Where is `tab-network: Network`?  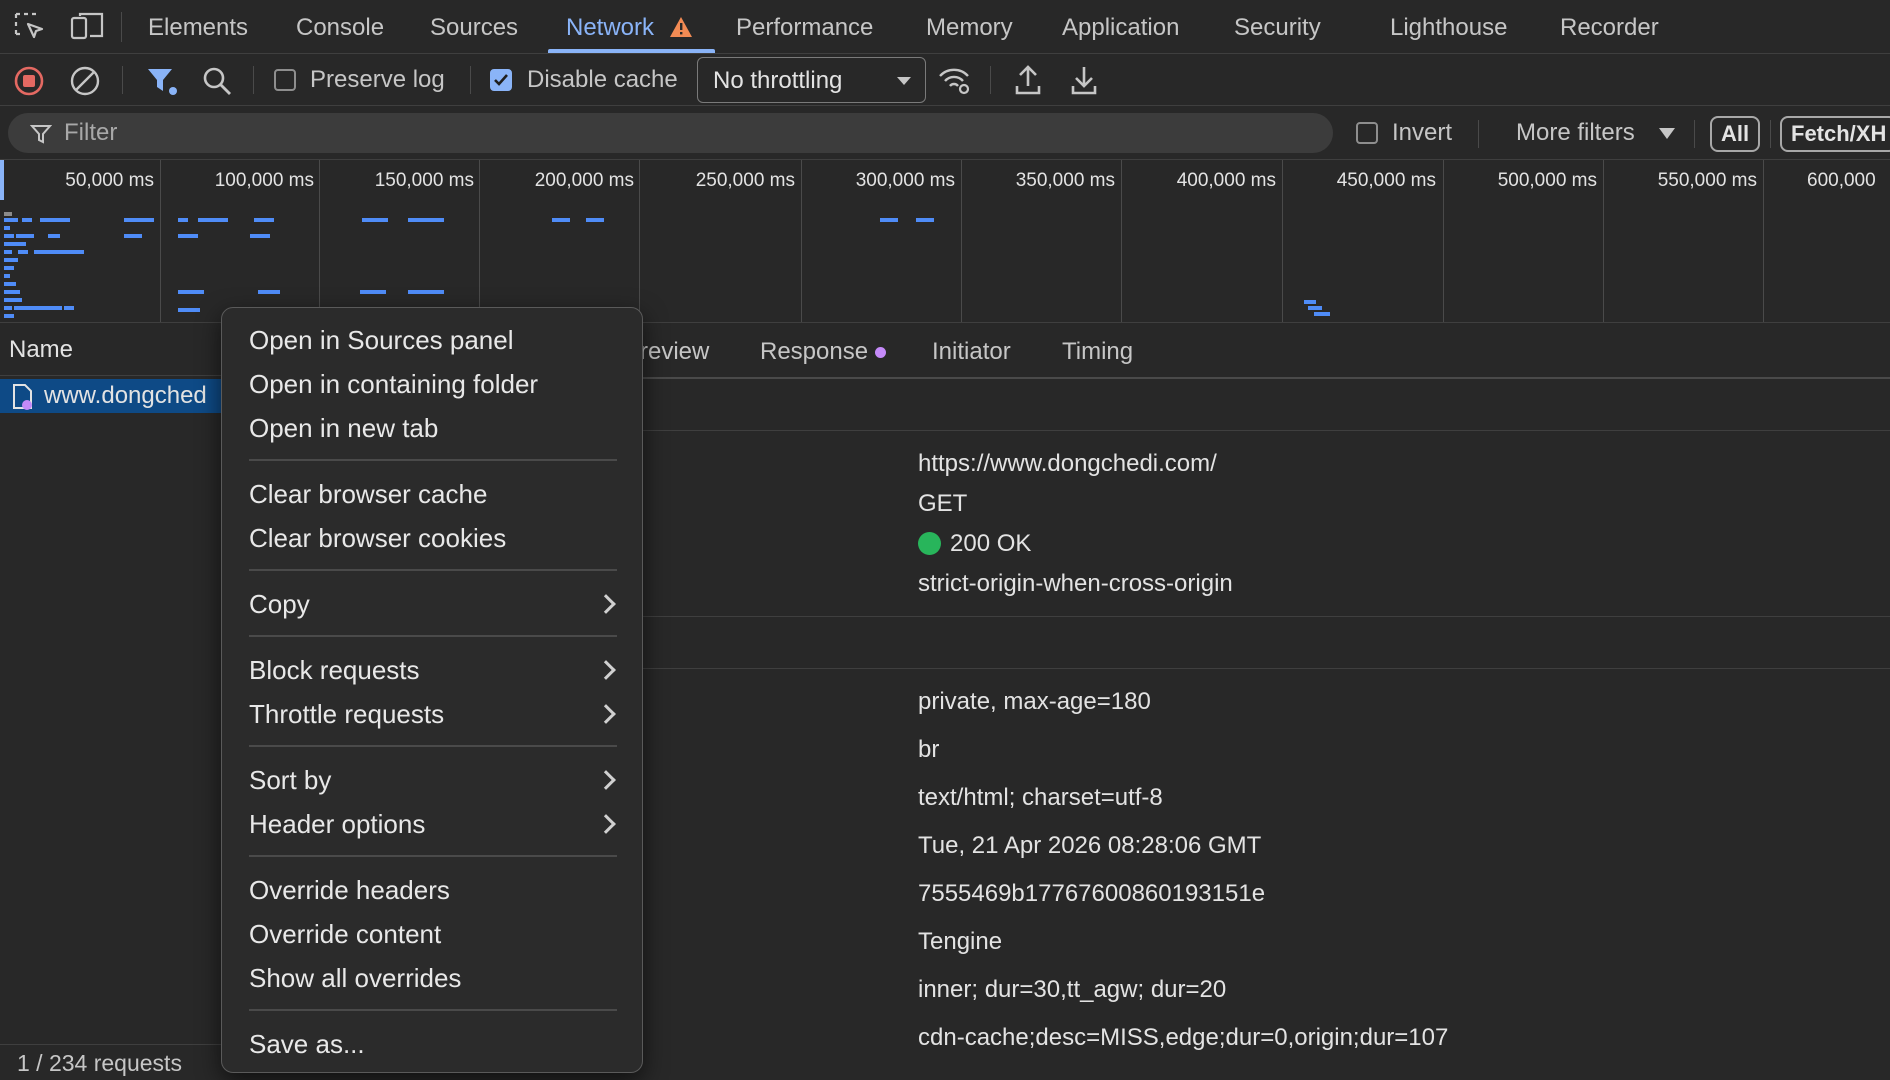
tab-network: Network is located at coordinates (629, 27).